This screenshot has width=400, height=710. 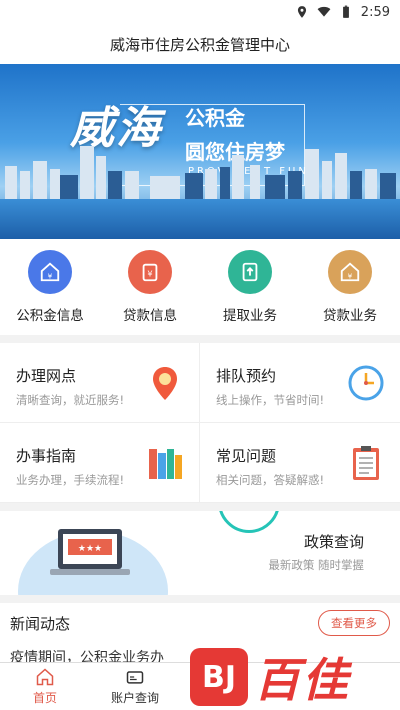 I want to click on tab-home: 首页, so click(x=45, y=686).